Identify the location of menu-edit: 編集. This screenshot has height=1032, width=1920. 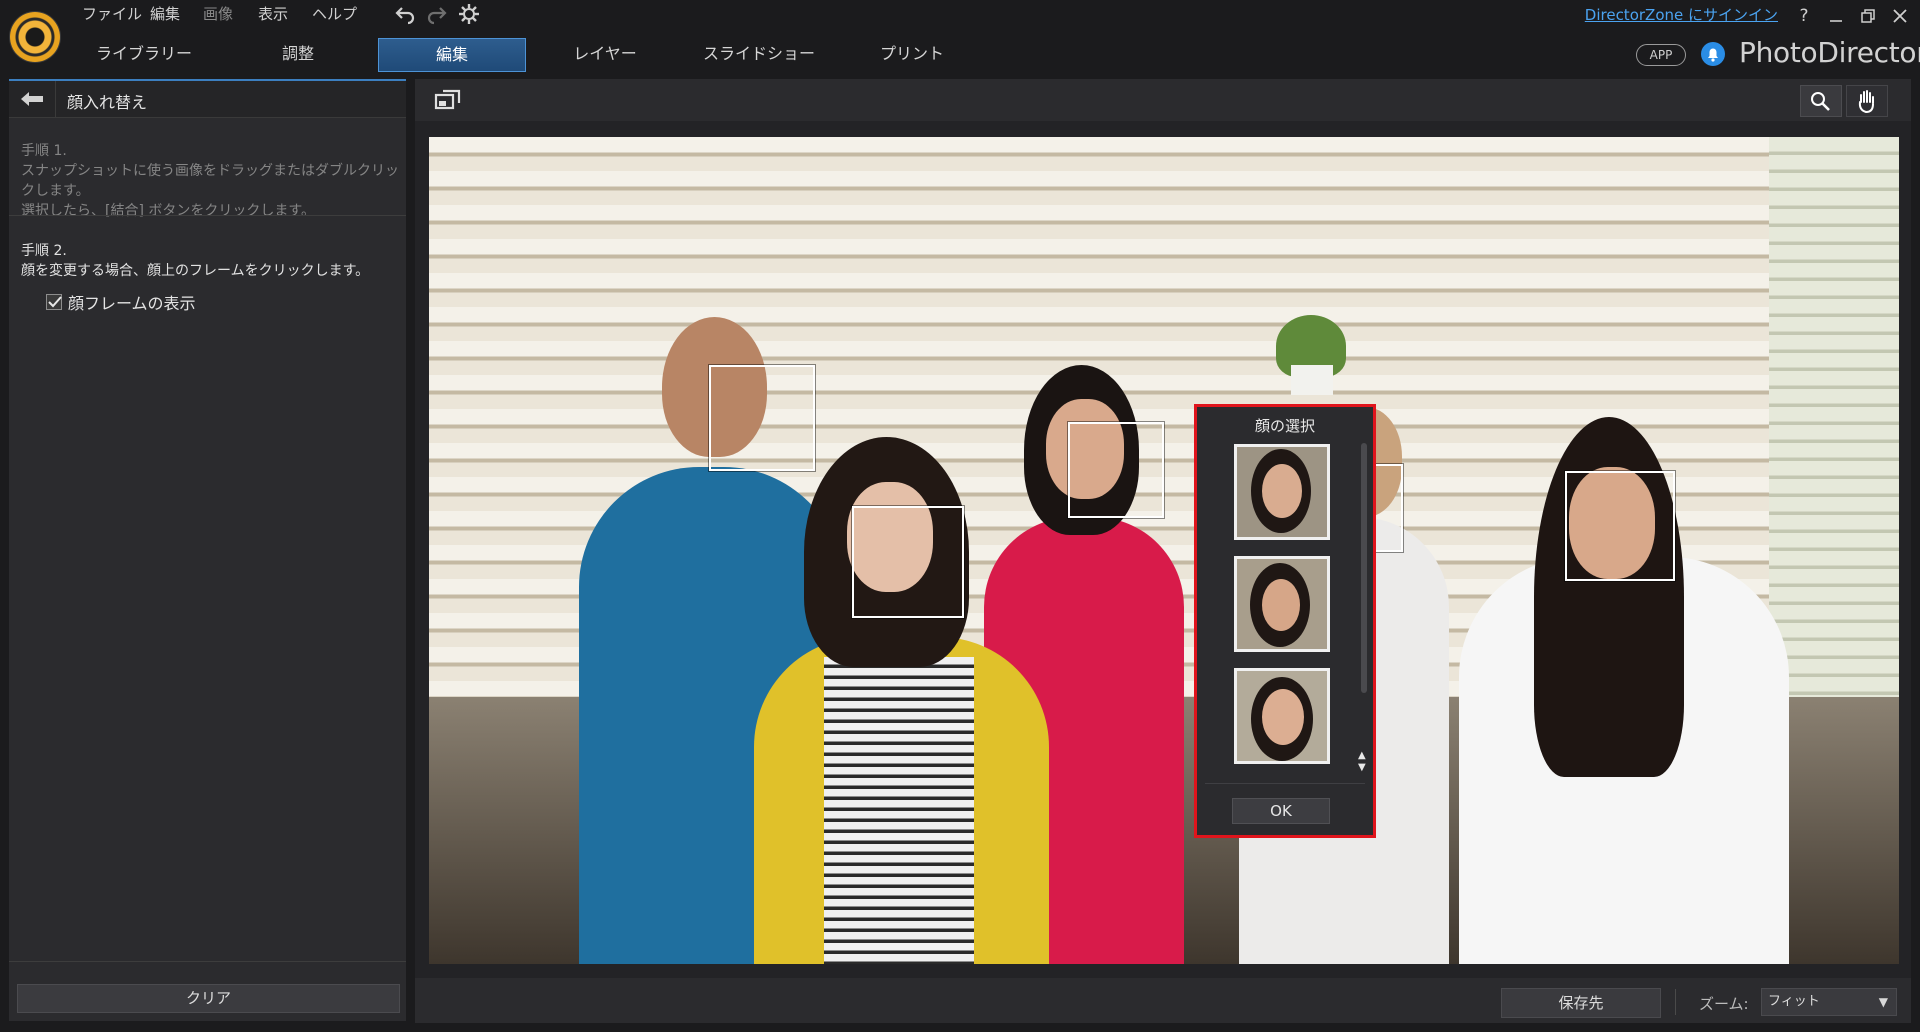
(165, 14).